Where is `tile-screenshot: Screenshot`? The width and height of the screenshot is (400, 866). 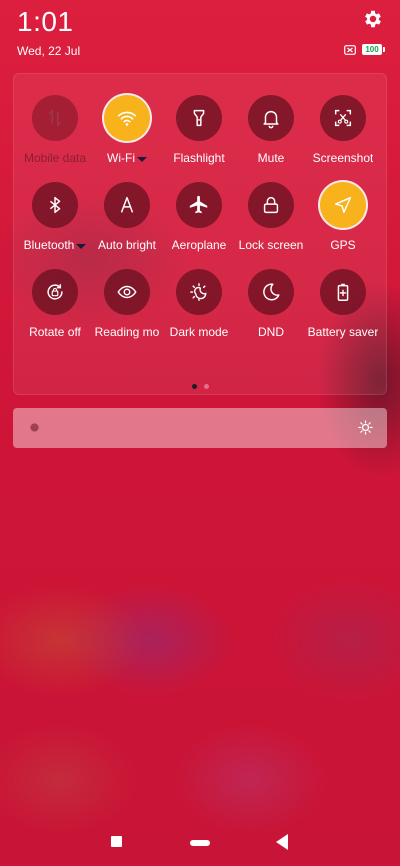
tile-screenshot: Screenshot is located at coordinates (343, 130).